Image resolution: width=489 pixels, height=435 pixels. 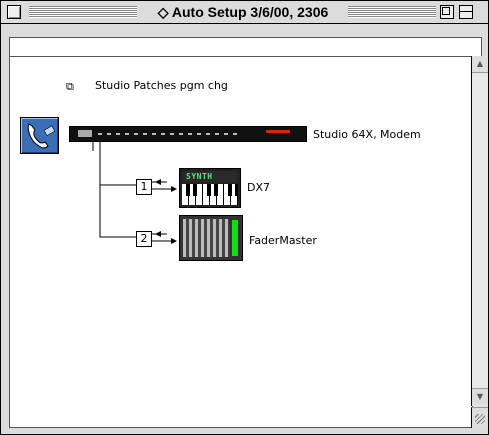 What do you see at coordinates (144, 239) in the screenshot?
I see `port-2: 2` at bounding box center [144, 239].